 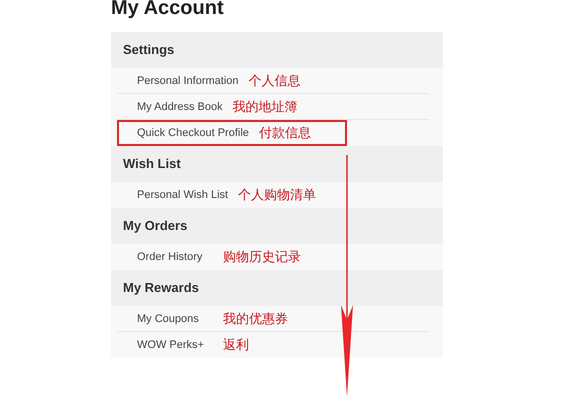 What do you see at coordinates (265, 107) in the screenshot?
I see `annotation-text: 我的地址簿` at bounding box center [265, 107].